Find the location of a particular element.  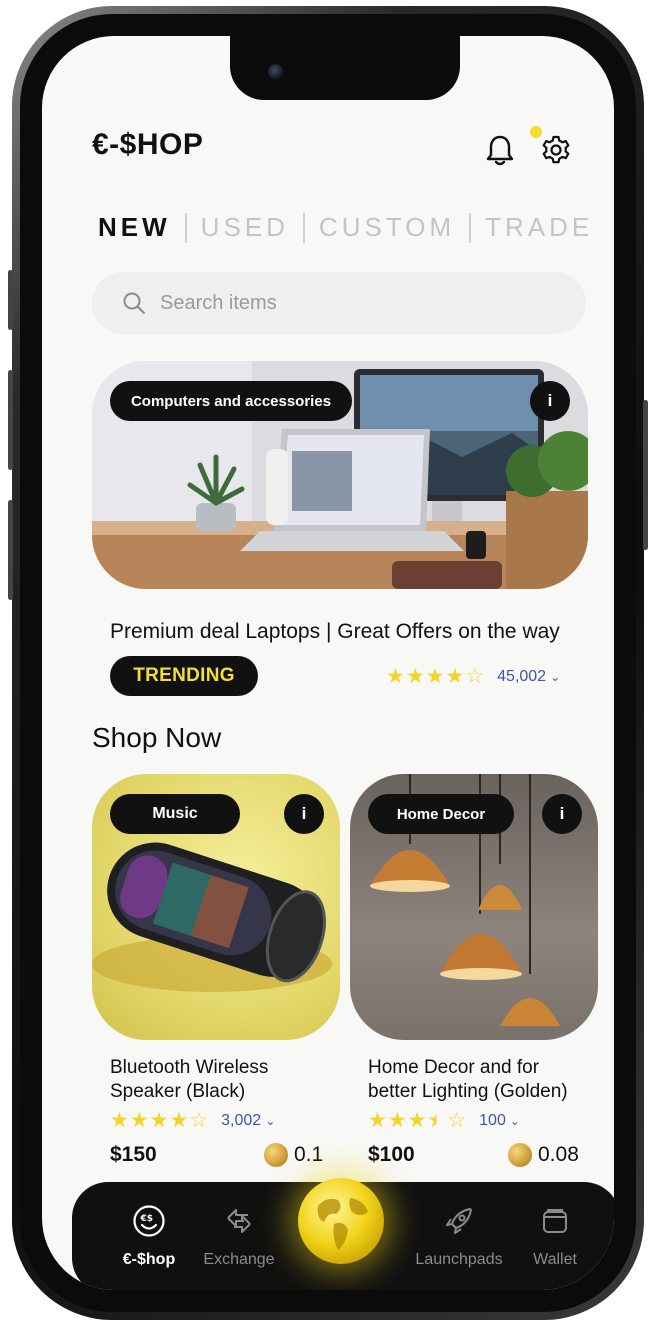

silent-switch is located at coordinates (10, 300).